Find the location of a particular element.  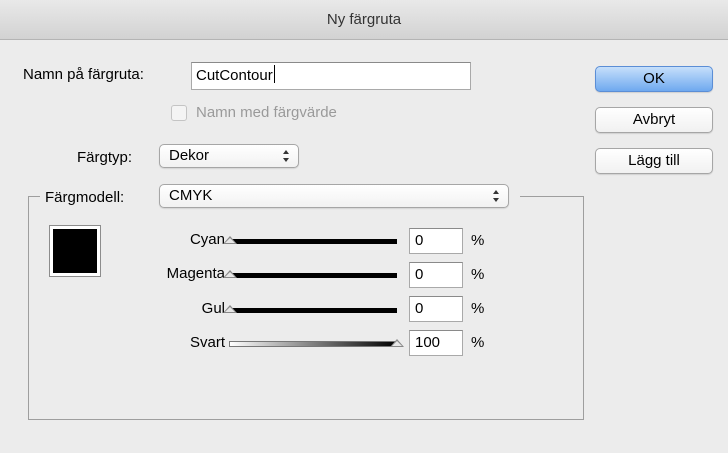

swatch-name-input: CutContour is located at coordinates (331, 76).